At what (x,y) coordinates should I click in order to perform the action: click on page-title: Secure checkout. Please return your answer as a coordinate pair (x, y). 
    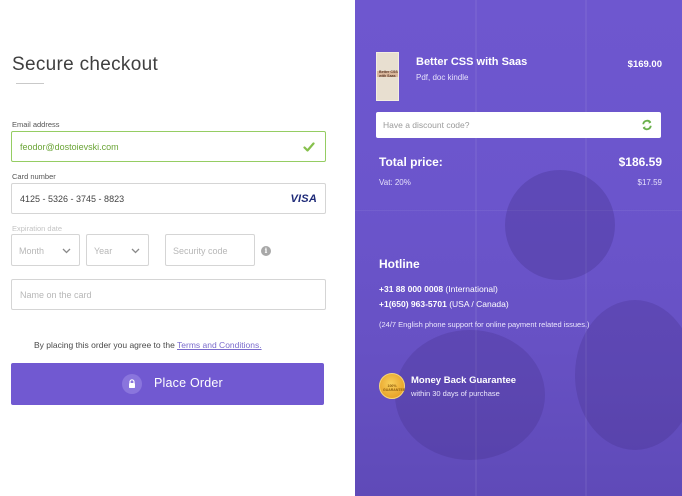
    Looking at the image, I should click on (85, 64).